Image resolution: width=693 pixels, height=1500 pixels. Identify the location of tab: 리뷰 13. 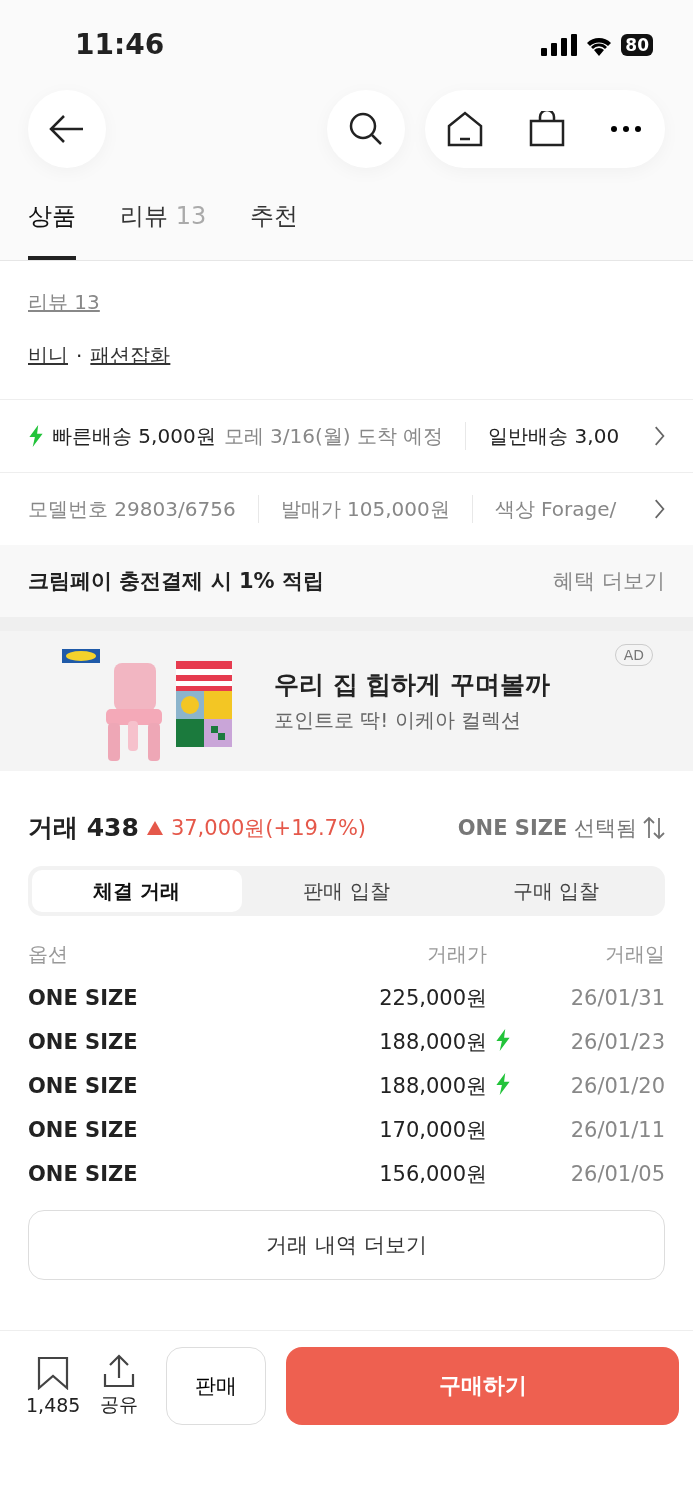
(163, 229).